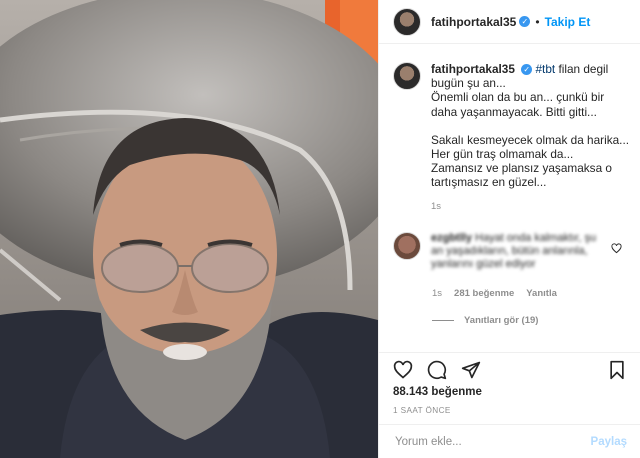 This screenshot has height=458, width=640. What do you see at coordinates (473, 22) in the screenshot?
I see `header-username: fatihportakal35` at bounding box center [473, 22].